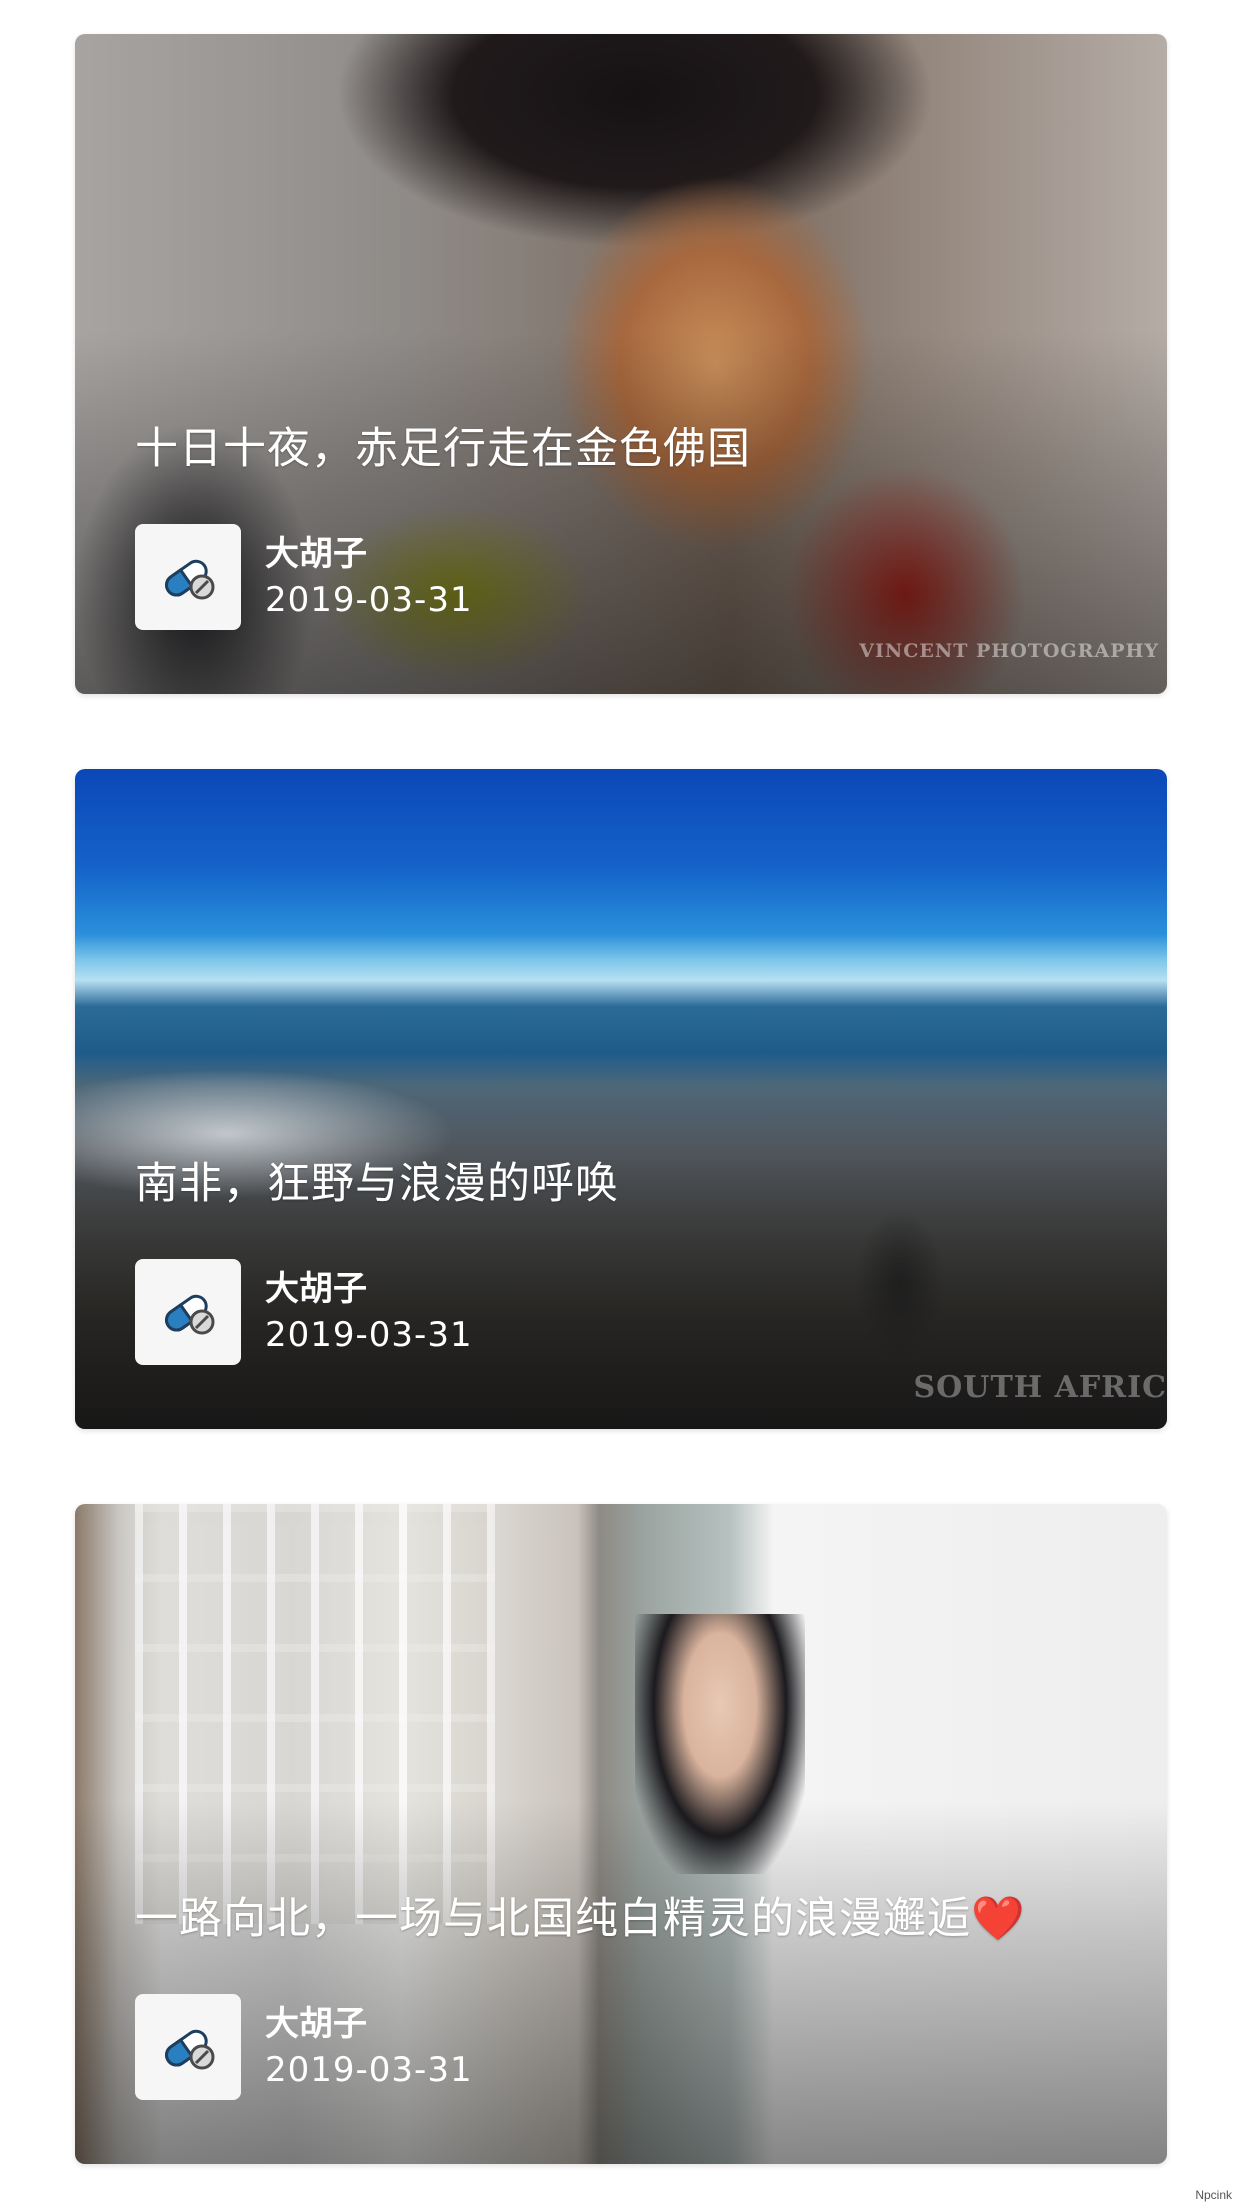 This screenshot has height=2208, width=1242. What do you see at coordinates (377, 1180) in the screenshot?
I see `article-title: 南非，狂野与浪漫的呼唤` at bounding box center [377, 1180].